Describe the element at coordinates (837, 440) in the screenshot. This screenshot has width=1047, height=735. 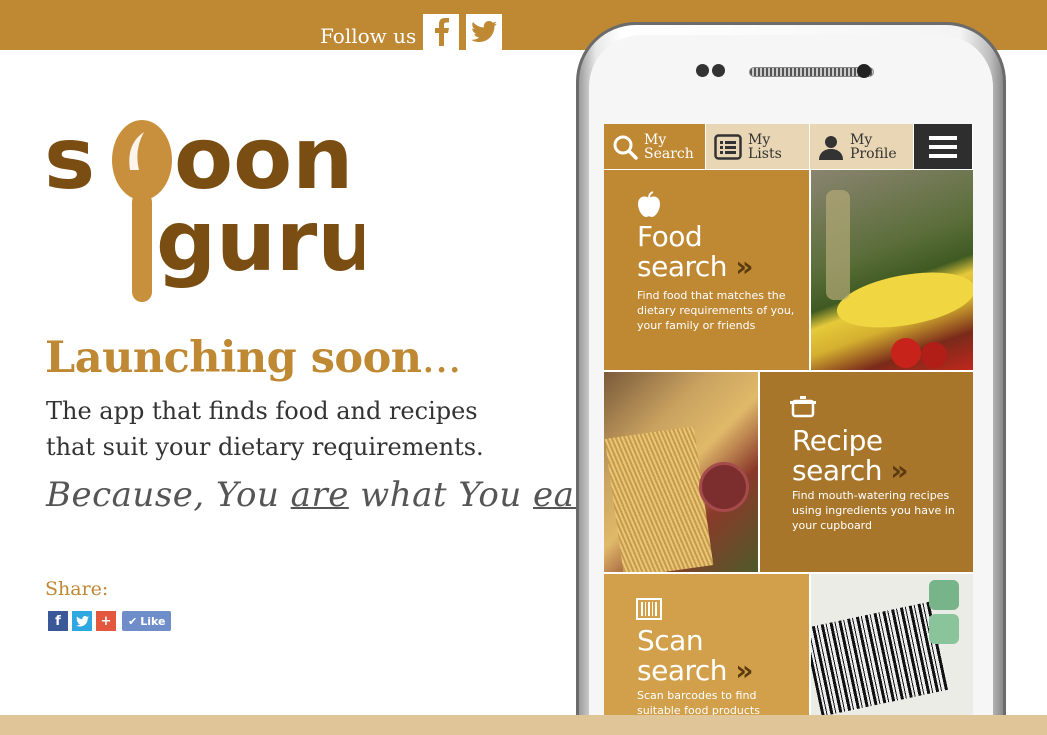
I see `recipe-search-title-line1: Recipe` at that location.